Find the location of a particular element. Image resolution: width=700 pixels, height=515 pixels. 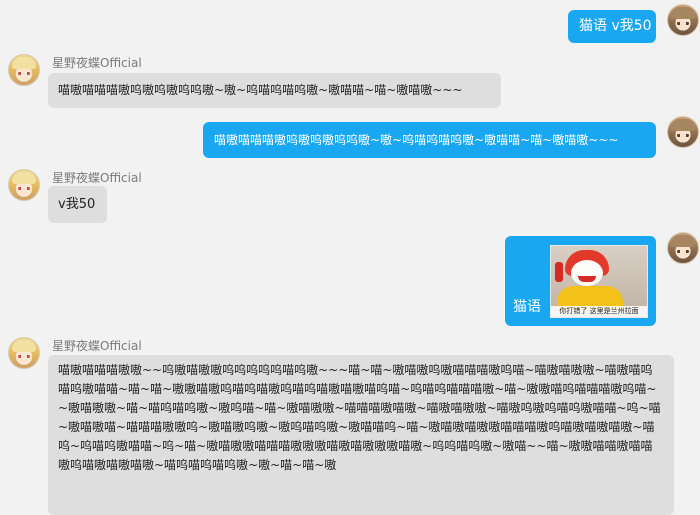

sticker-caption: 你打错了 这里是兰州拉面 is located at coordinates (599, 311).